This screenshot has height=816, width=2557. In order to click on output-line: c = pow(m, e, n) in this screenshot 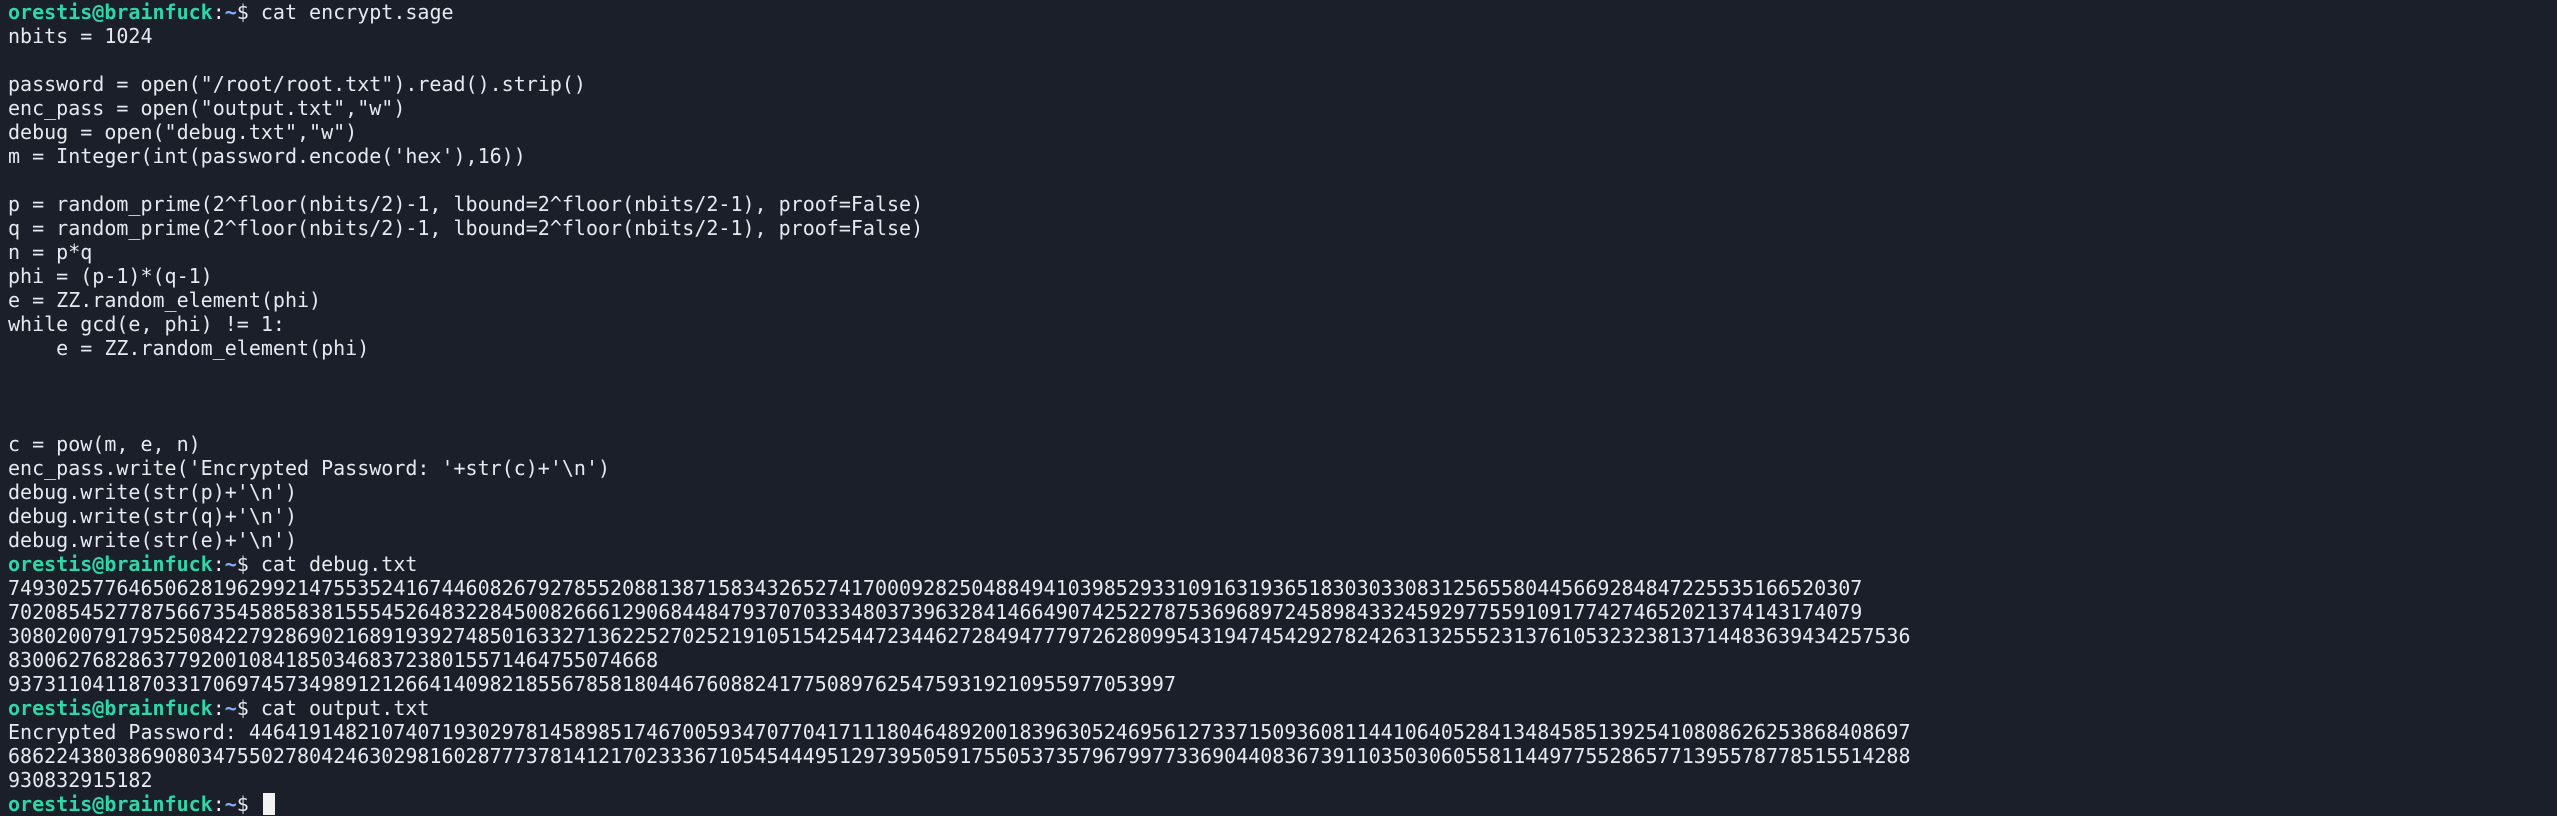, I will do `click(104, 444)`.